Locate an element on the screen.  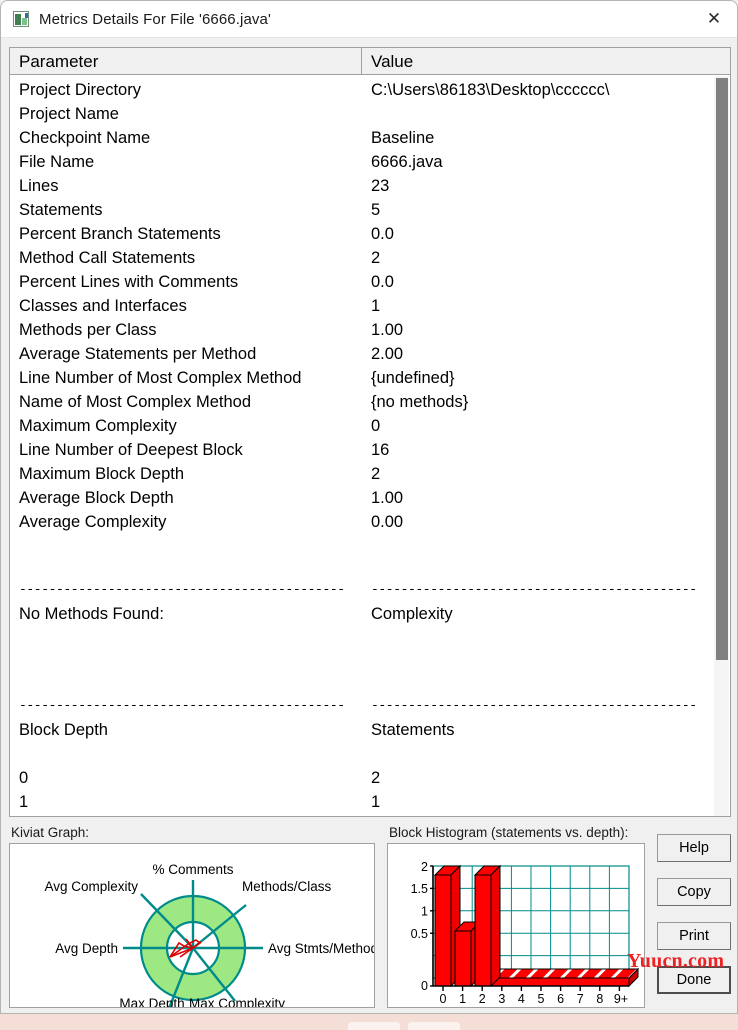
cell-parameter: Statements is located at coordinates (61, 210).